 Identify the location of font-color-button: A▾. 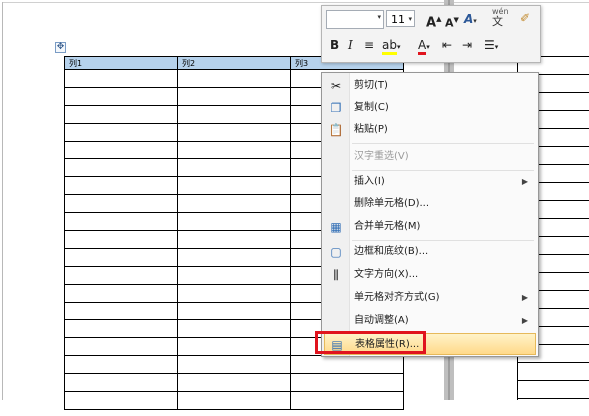
(424, 46).